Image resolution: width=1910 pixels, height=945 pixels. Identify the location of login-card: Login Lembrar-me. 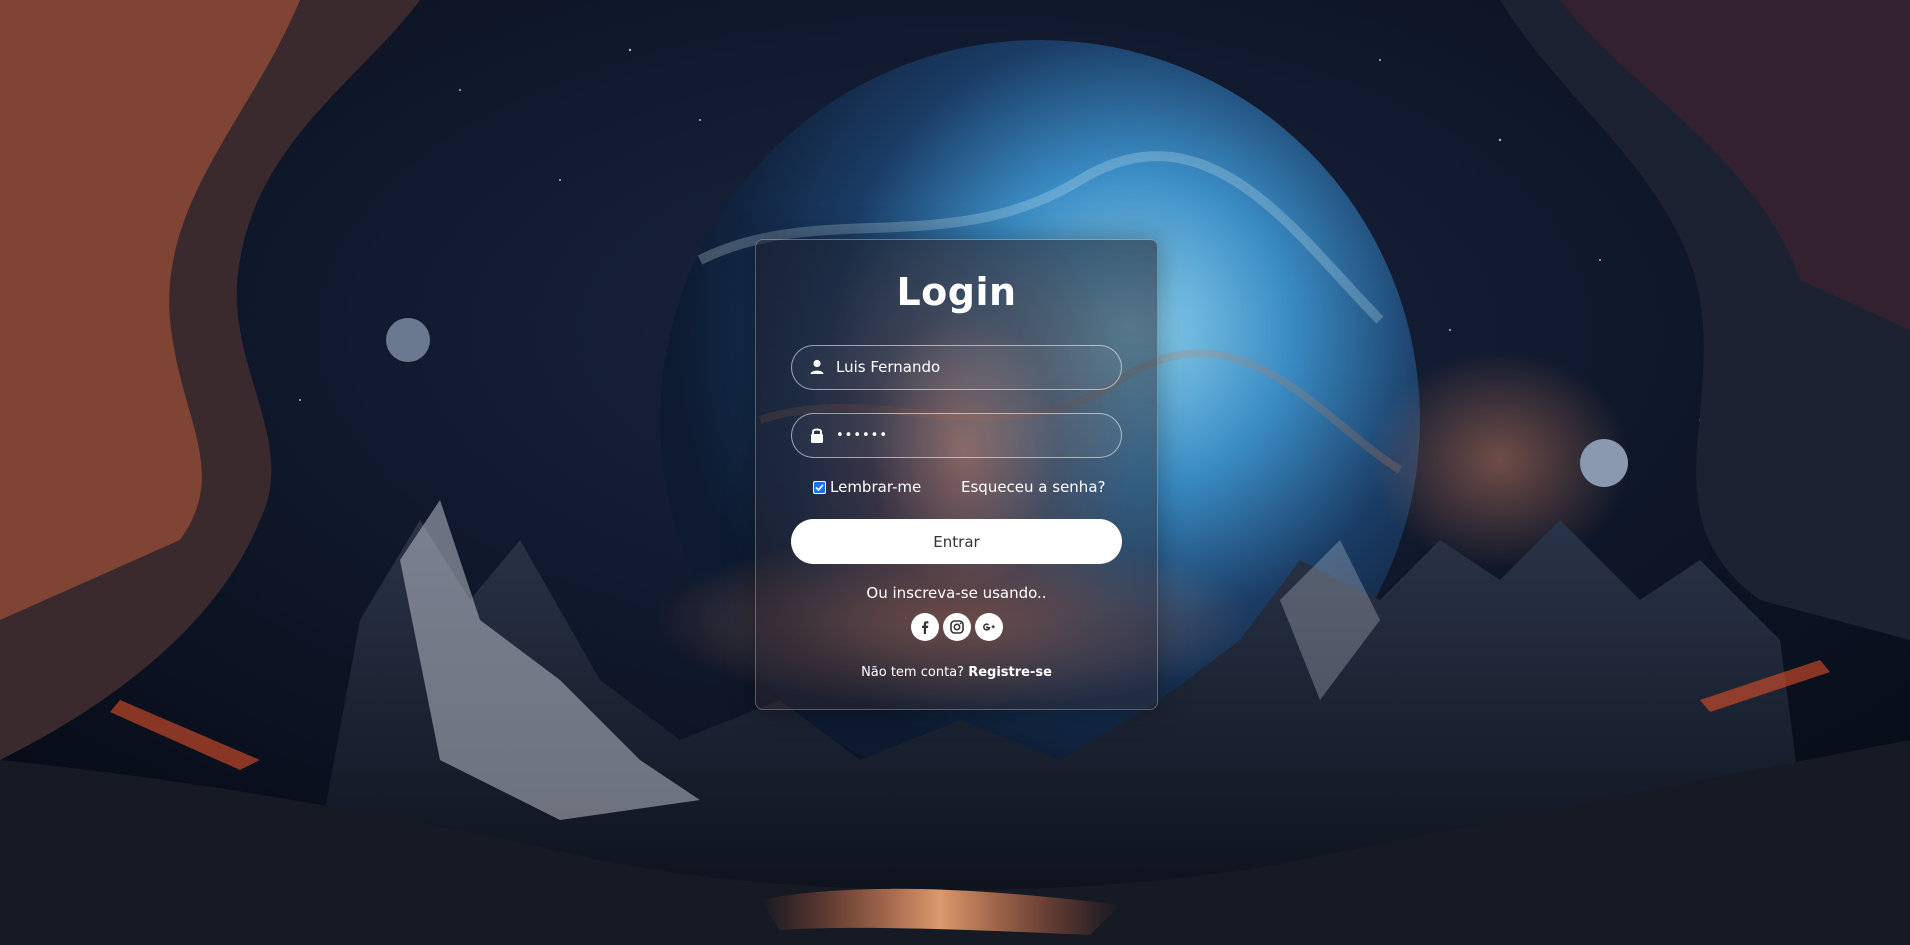
(956, 474).